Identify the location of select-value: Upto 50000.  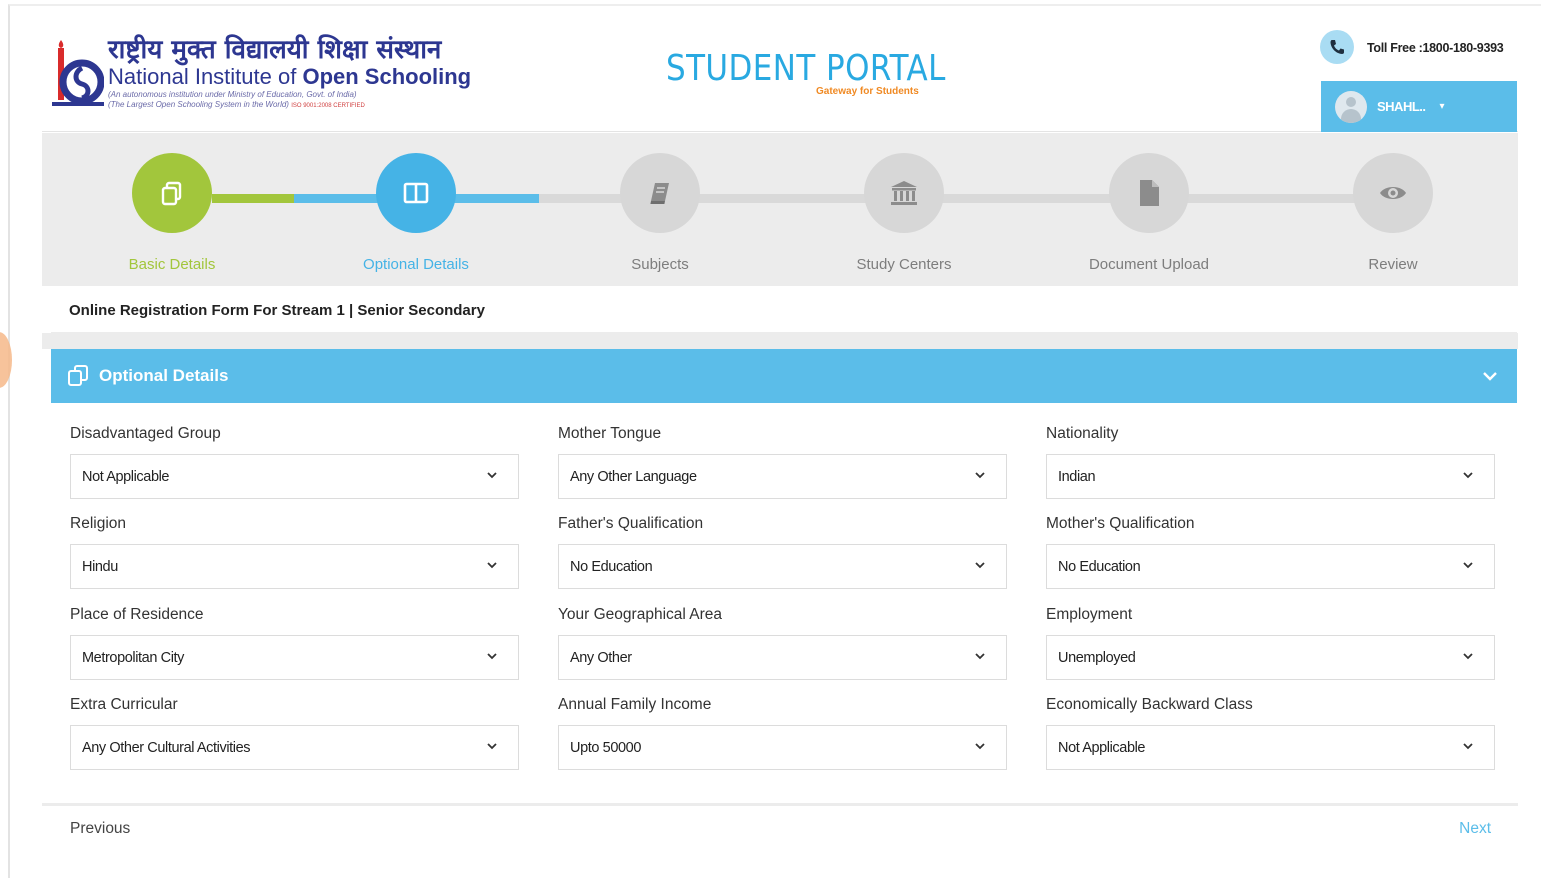
(605, 748).